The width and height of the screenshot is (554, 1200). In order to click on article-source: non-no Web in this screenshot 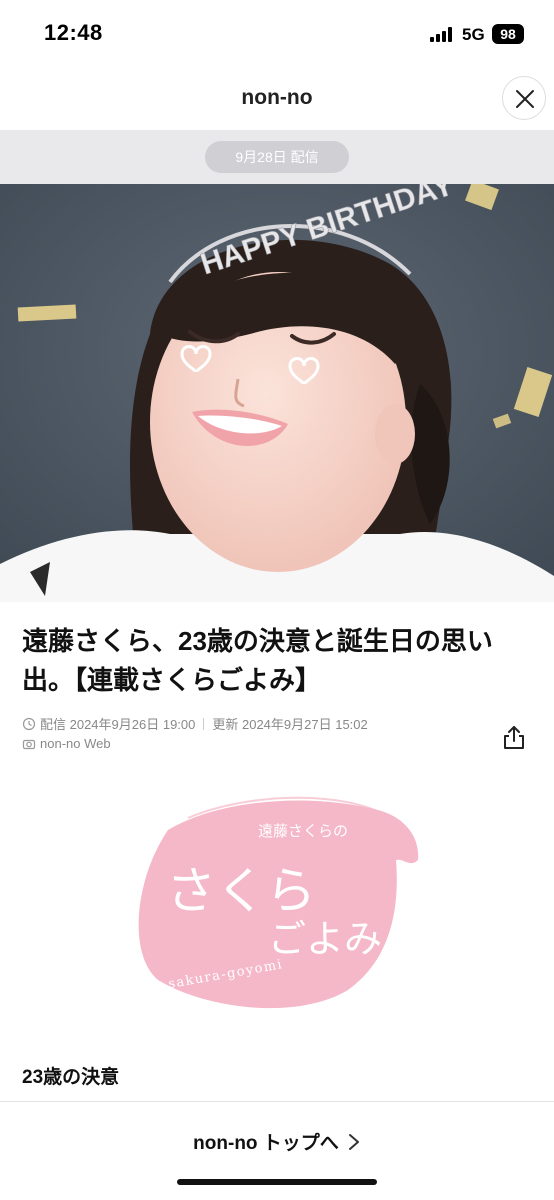, I will do `click(66, 743)`.